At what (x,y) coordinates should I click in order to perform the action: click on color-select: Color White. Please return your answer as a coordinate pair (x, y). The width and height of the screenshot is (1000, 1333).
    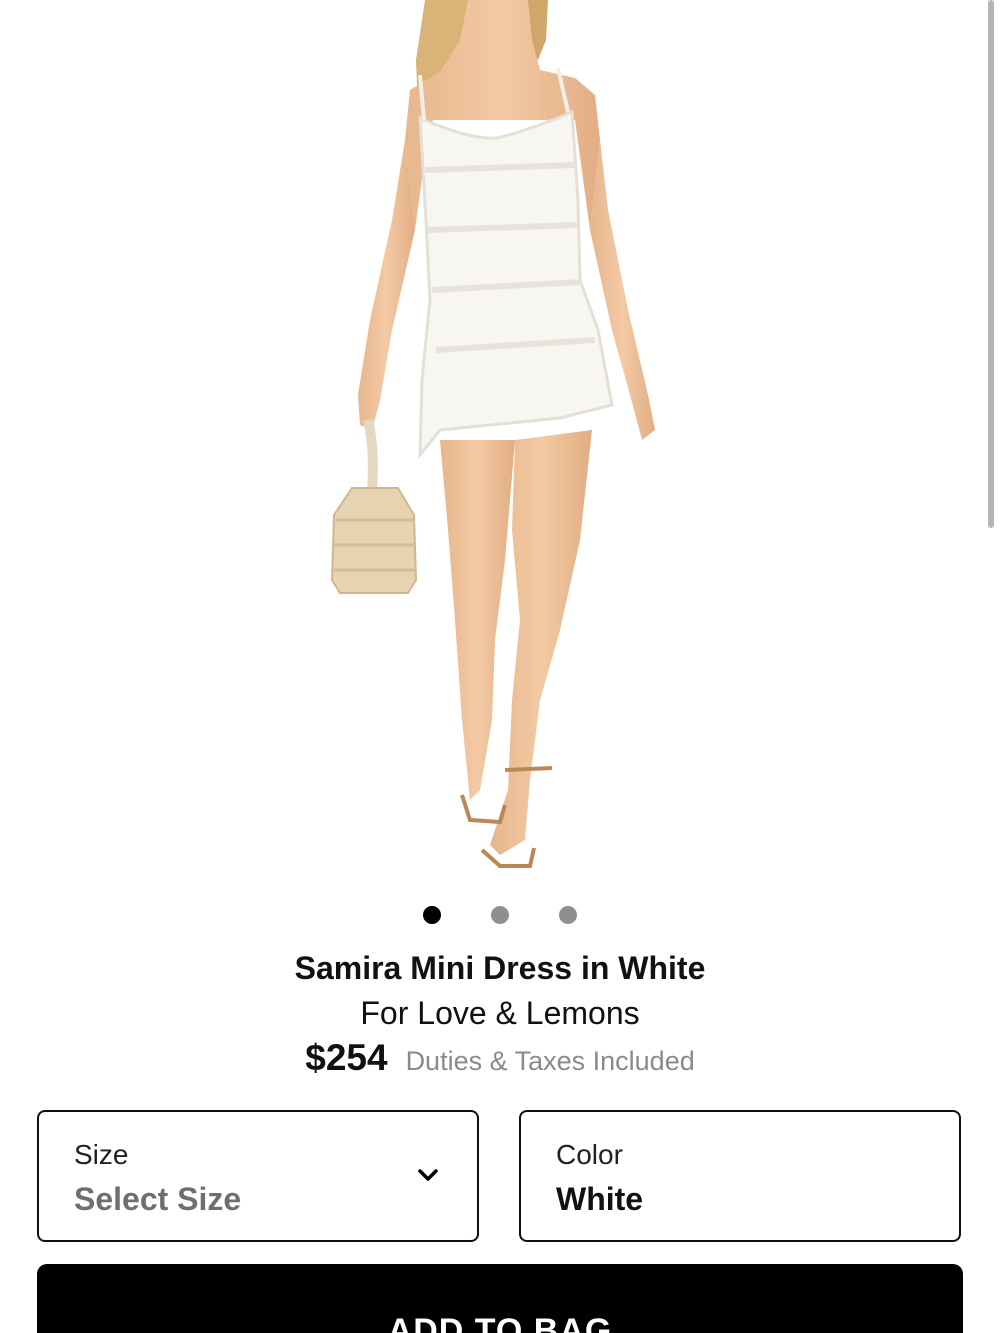
    Looking at the image, I should click on (740, 1176).